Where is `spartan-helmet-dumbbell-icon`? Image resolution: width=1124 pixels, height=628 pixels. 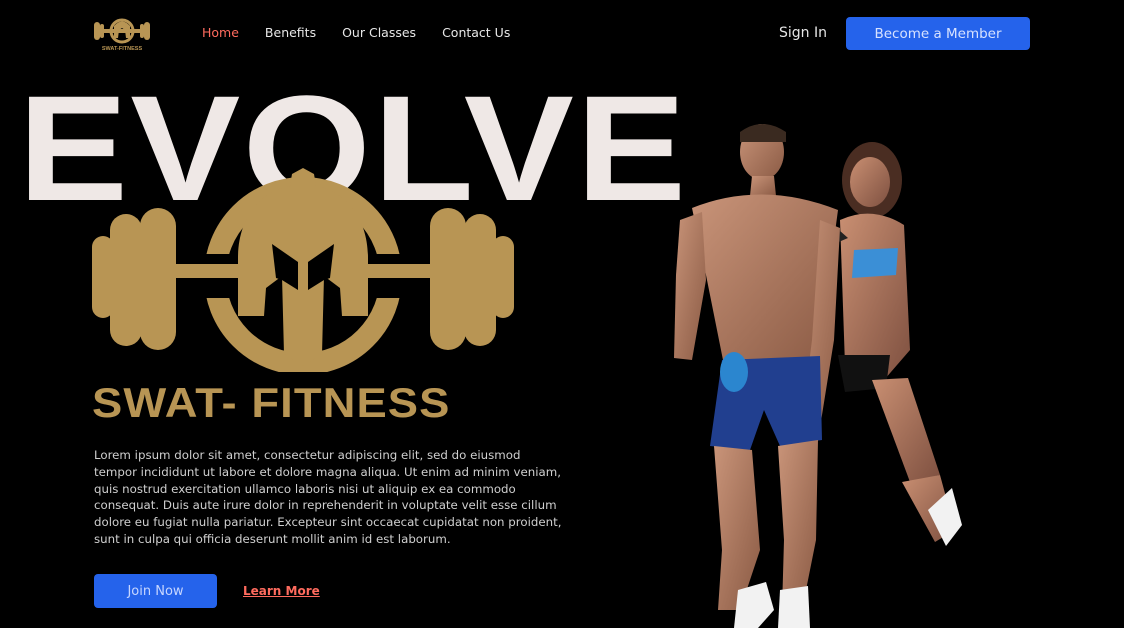 spartan-helmet-dumbbell-icon is located at coordinates (303, 270).